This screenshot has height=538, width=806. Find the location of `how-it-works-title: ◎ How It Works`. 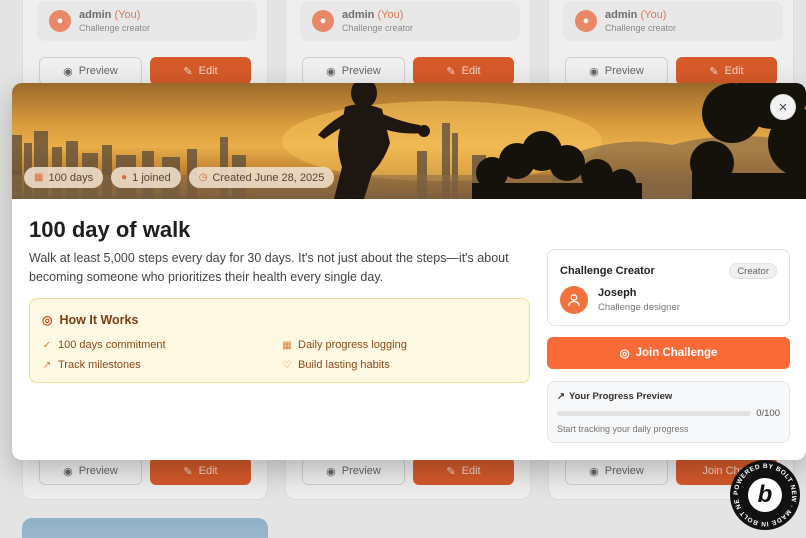

how-it-works-title: ◎ How It Works is located at coordinates (90, 320).